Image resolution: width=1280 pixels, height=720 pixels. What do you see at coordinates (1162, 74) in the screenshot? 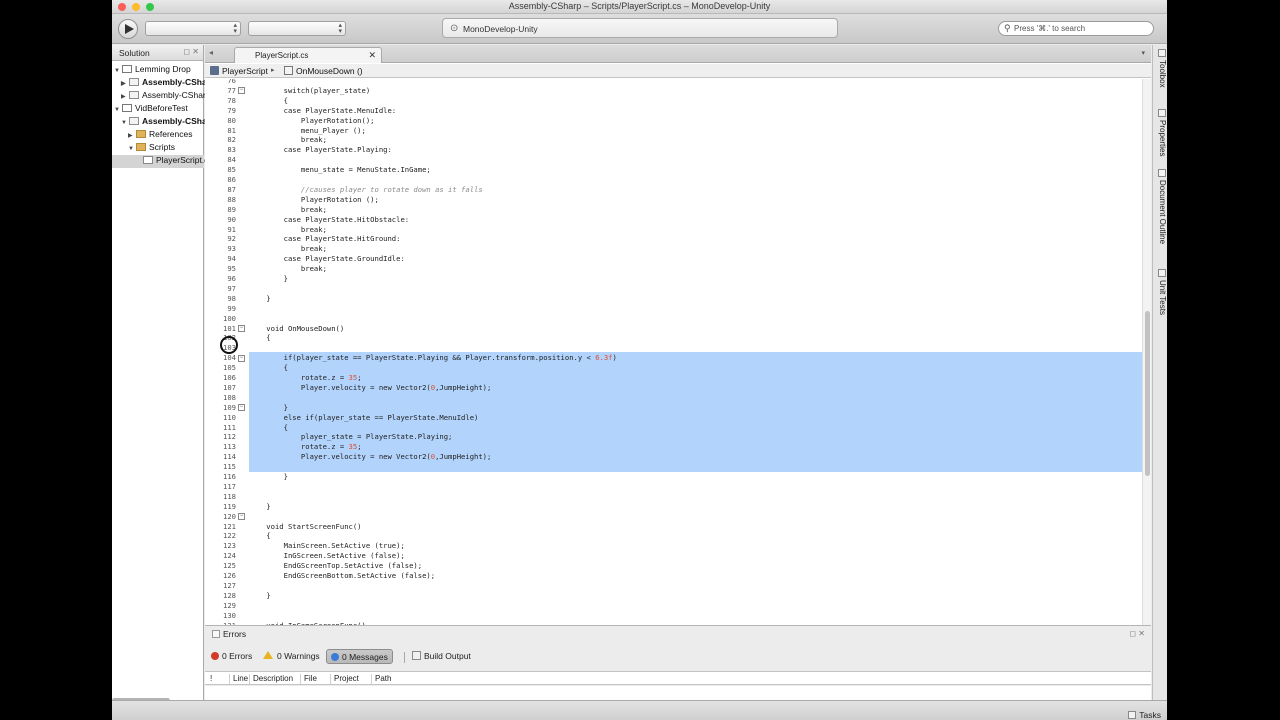
I see `dock-tab-label: Toolbox` at bounding box center [1162, 74].